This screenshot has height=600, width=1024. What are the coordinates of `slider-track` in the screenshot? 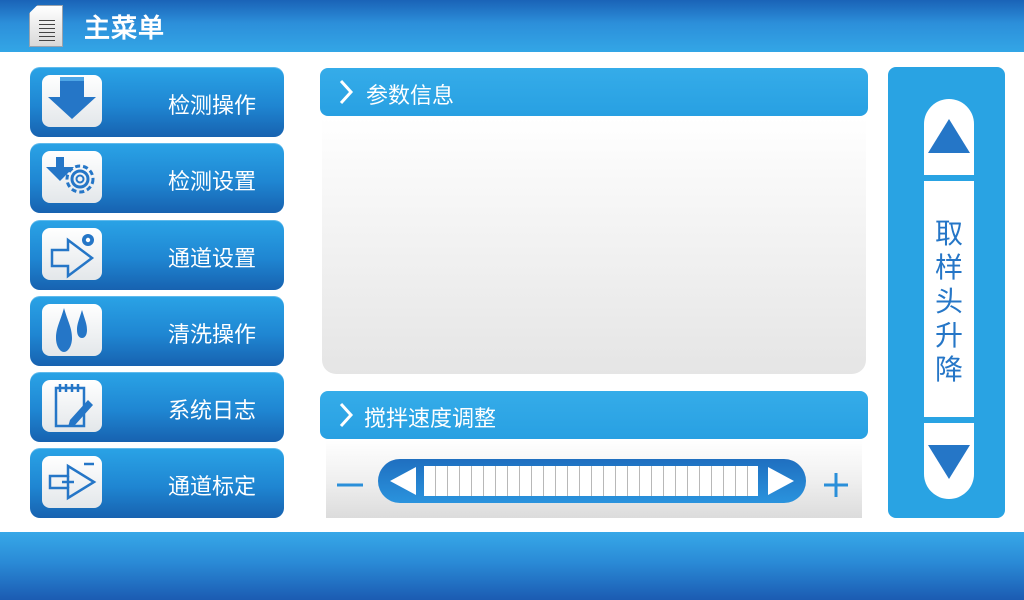 It's located at (591, 481).